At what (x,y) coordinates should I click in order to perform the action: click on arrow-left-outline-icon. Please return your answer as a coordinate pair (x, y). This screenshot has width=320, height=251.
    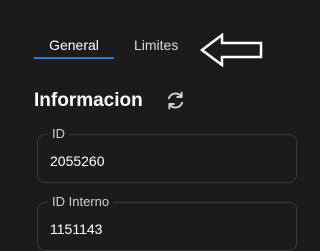
    Looking at the image, I should click on (231, 50).